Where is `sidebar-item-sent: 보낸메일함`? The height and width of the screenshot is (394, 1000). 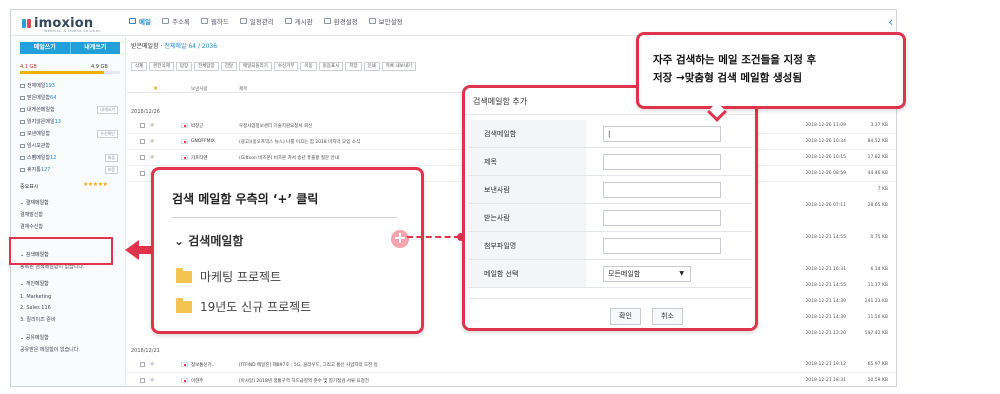 sidebar-item-sent: 보낸메일함 is located at coordinates (35, 133).